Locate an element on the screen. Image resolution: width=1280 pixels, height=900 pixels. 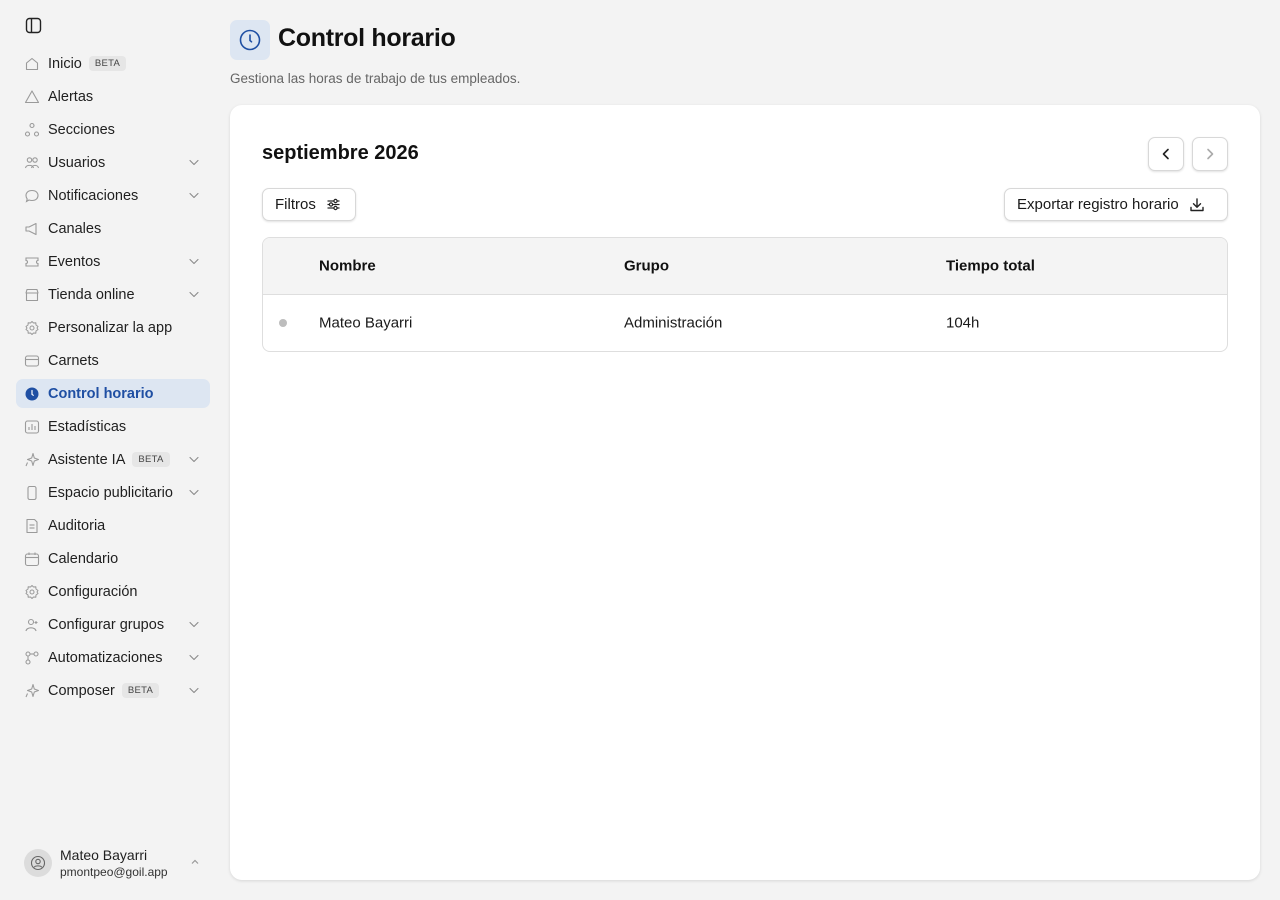
sliders-icon is located at coordinates (333, 204).